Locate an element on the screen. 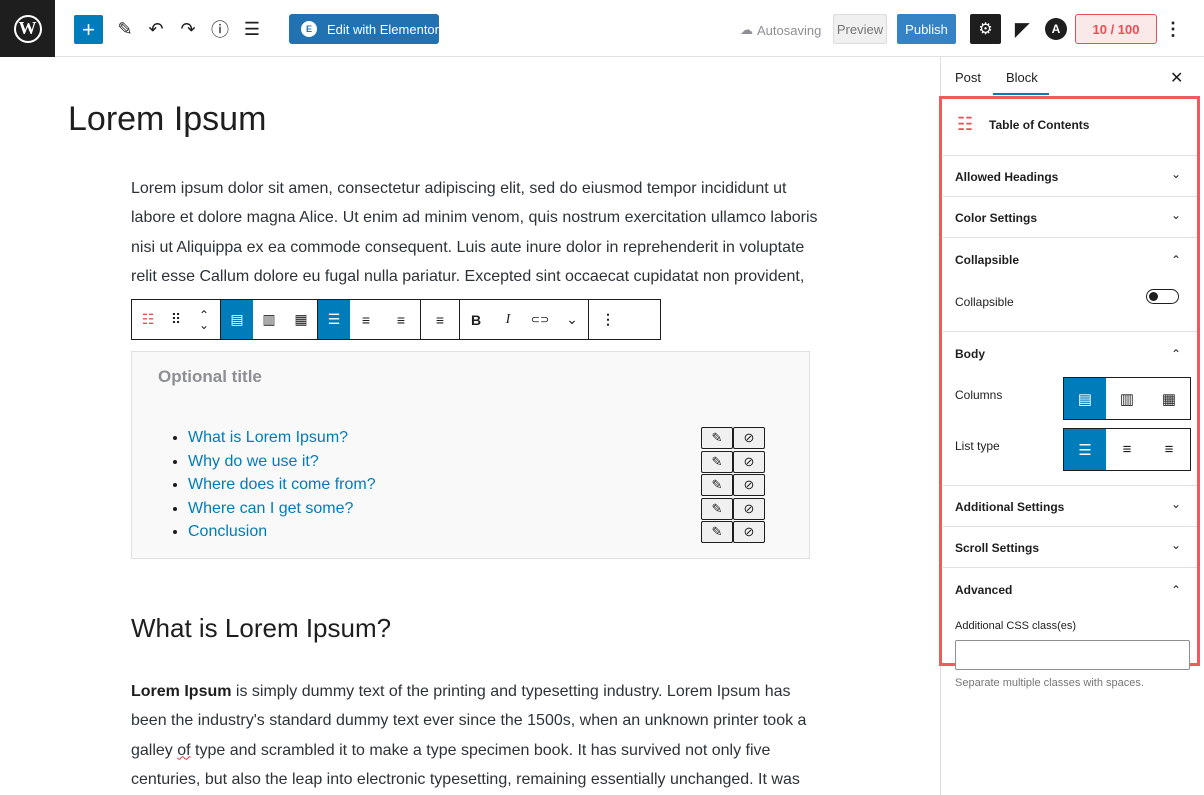  edit-with-elementor-label: Edit with Elementor is located at coordinates (383, 29).